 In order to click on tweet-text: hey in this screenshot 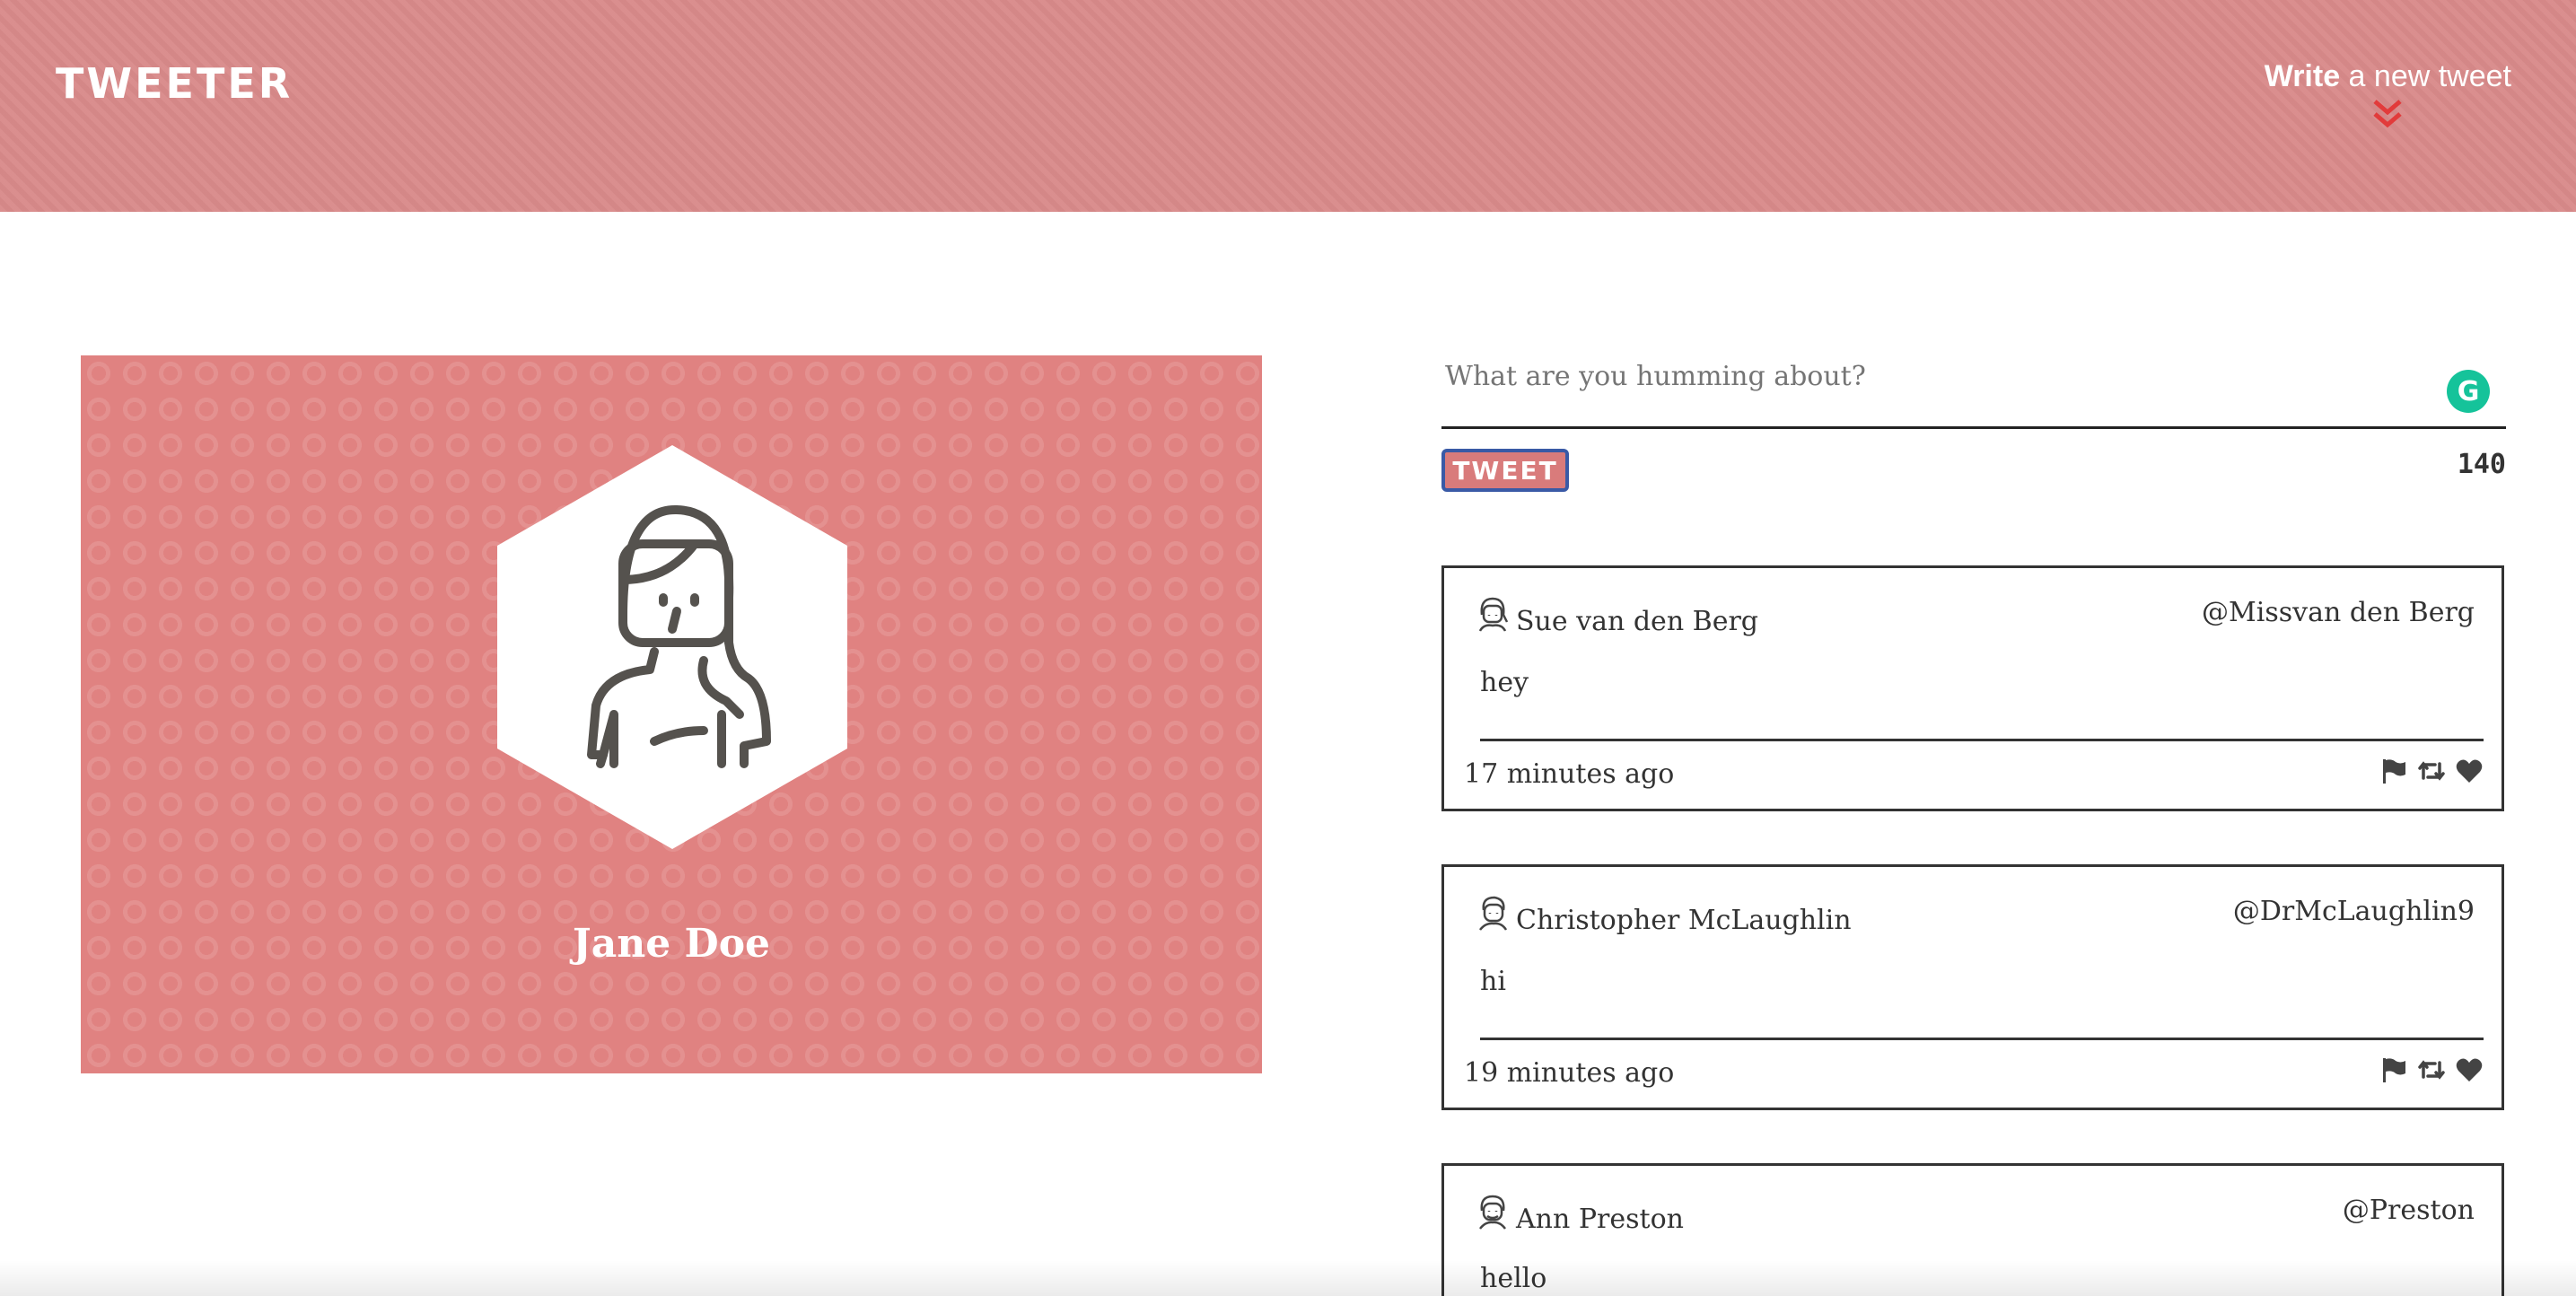, I will do `click(1504, 682)`.